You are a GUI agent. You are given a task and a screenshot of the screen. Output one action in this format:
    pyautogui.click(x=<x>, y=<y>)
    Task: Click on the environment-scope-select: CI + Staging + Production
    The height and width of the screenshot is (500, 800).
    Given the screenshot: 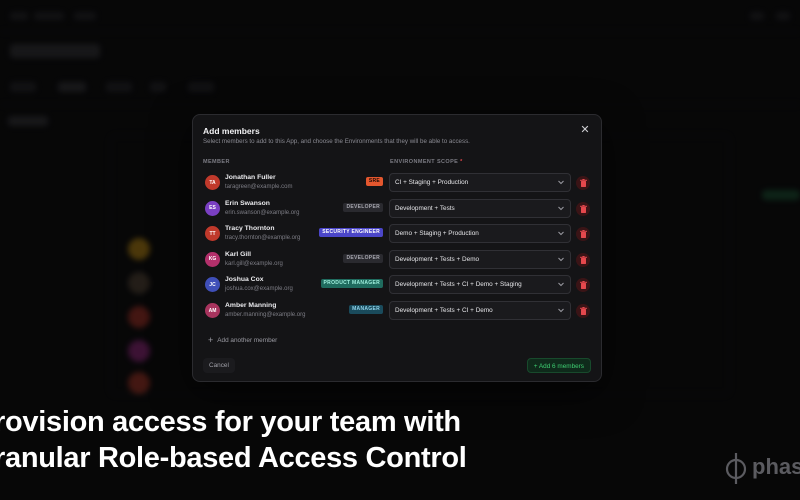 What is the action you would take?
    pyautogui.click(x=480, y=182)
    